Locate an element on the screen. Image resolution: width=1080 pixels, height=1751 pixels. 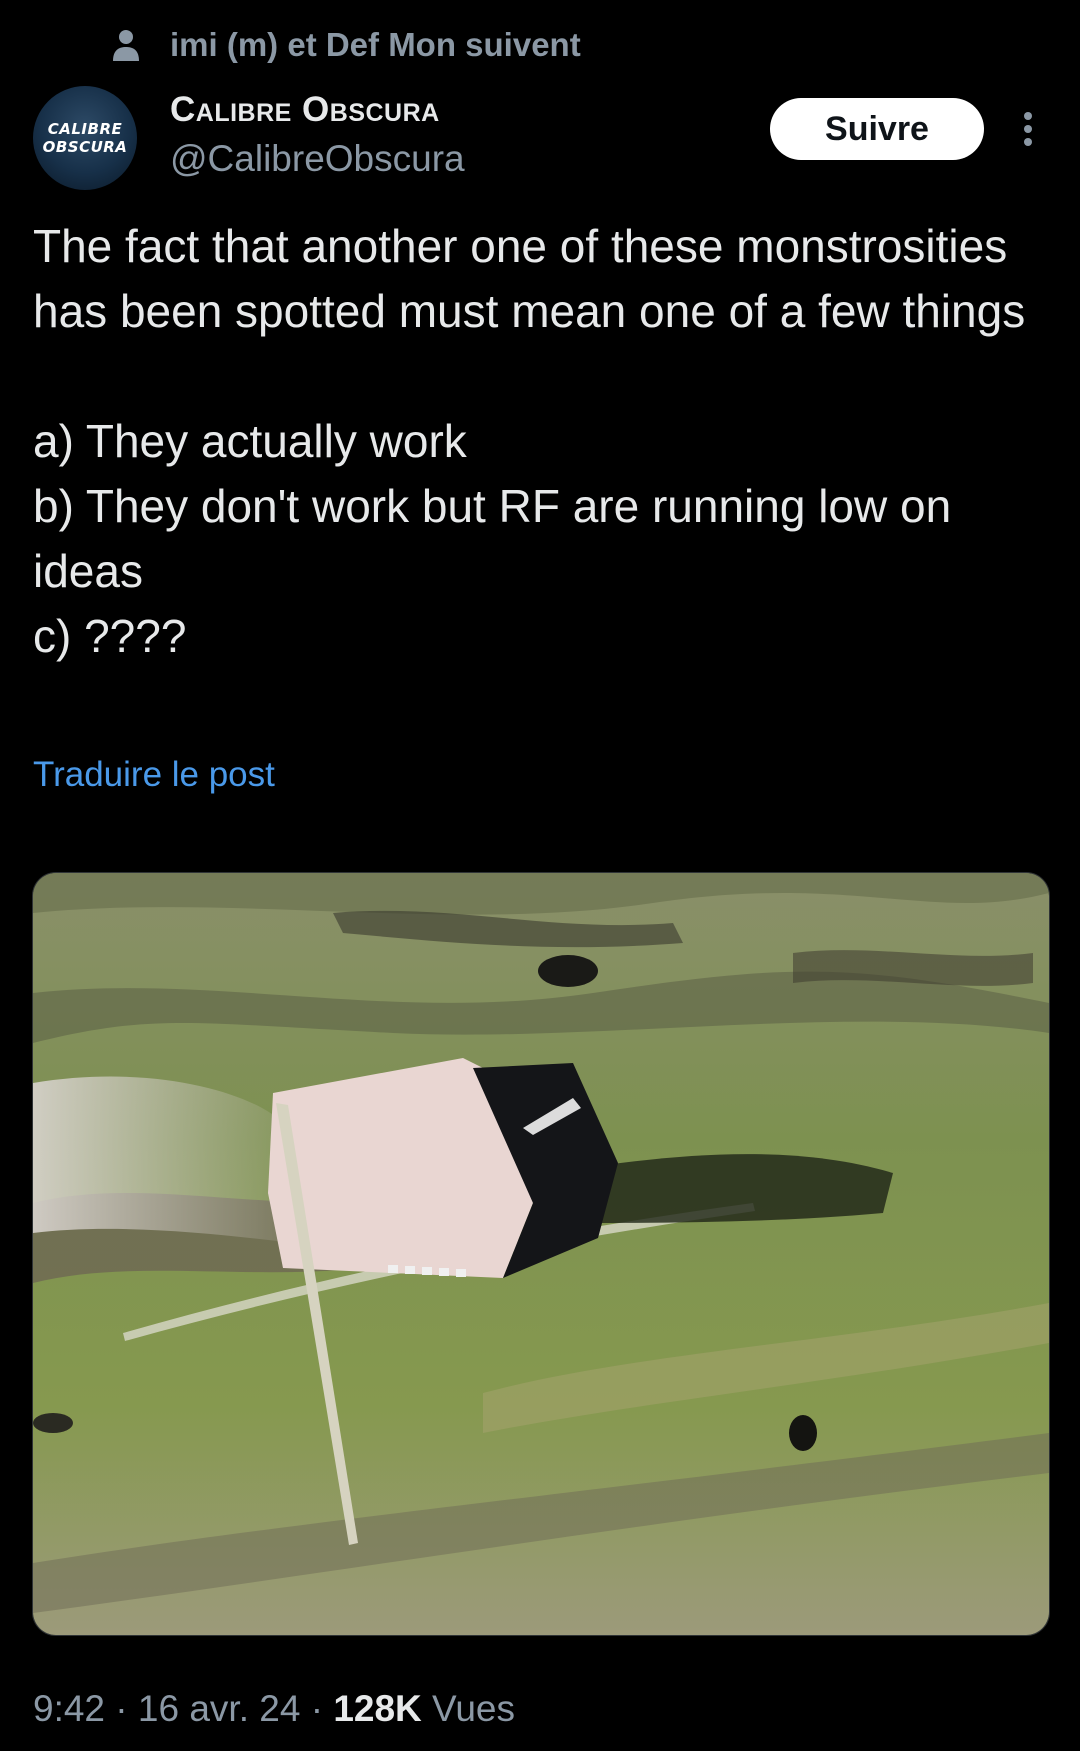
post-line-a: a) They actually work is located at coordinates (250, 441).